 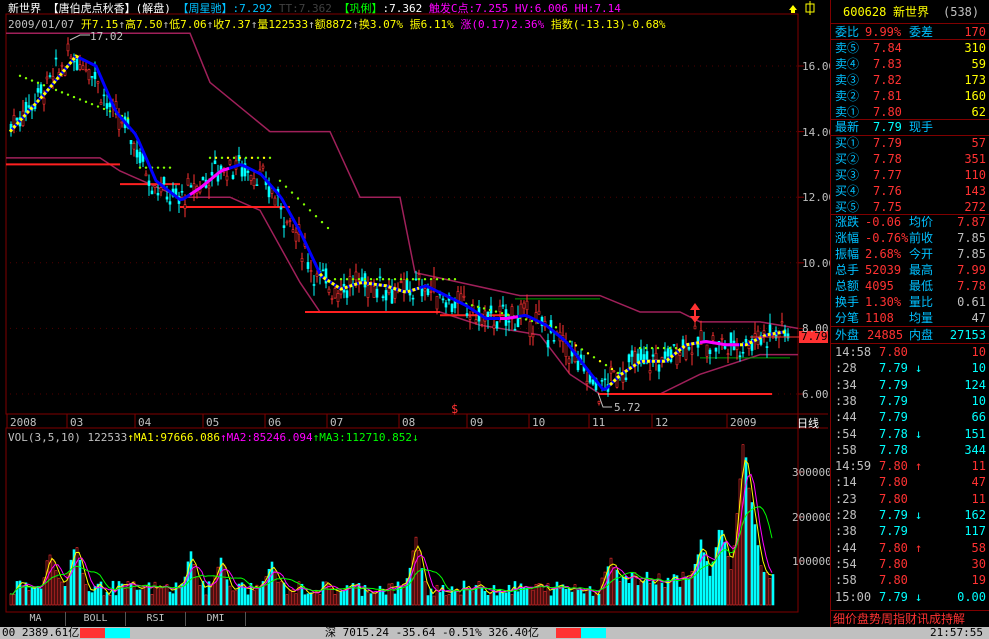 I want to click on stat-value: 7.78, so click(x=971, y=286).